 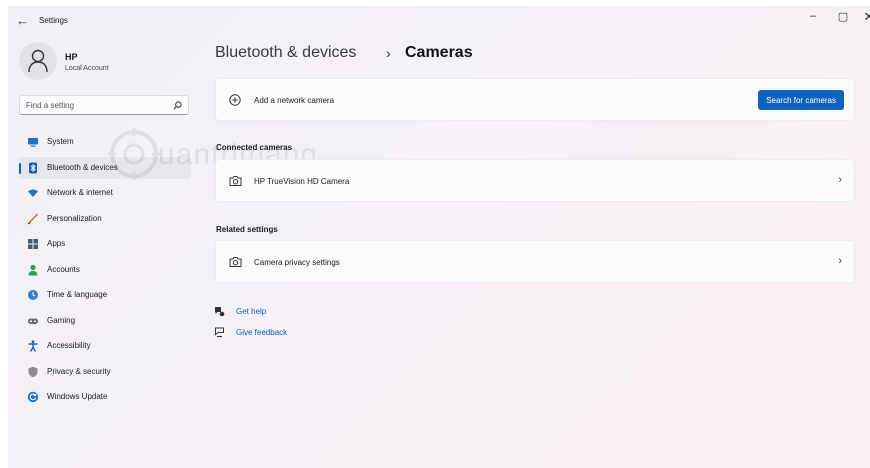 I want to click on sidebar-item-label: Personalization, so click(x=74, y=218).